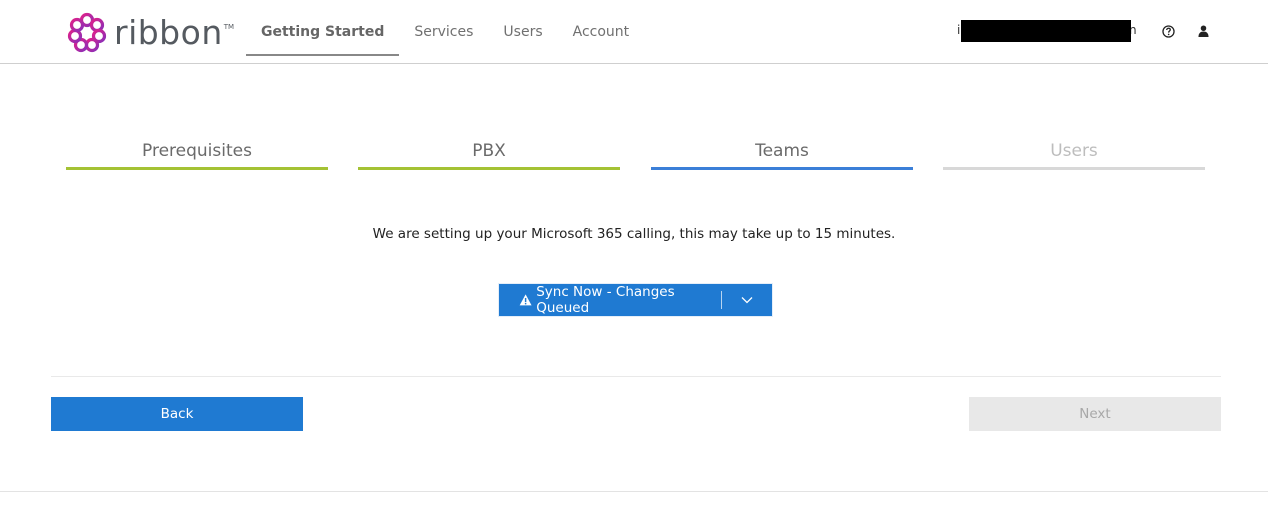 The image size is (1268, 531). What do you see at coordinates (959, 30) in the screenshot?
I see `user-name-start: i` at bounding box center [959, 30].